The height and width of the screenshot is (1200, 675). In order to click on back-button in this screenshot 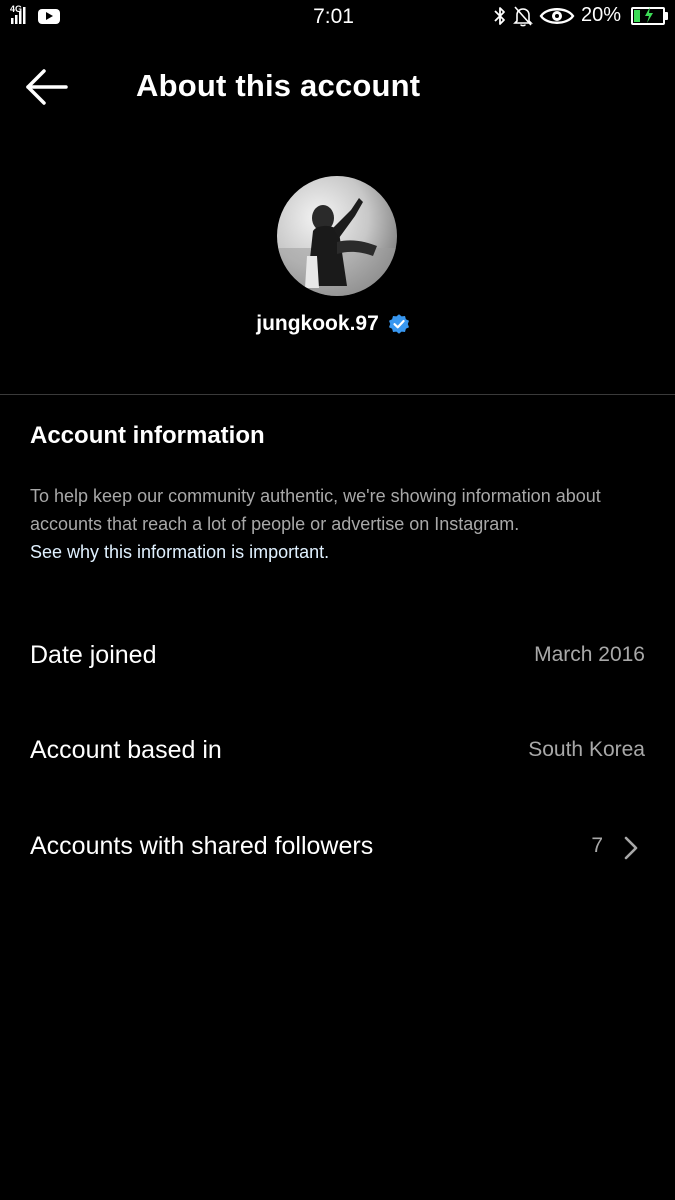, I will do `click(52, 88)`.